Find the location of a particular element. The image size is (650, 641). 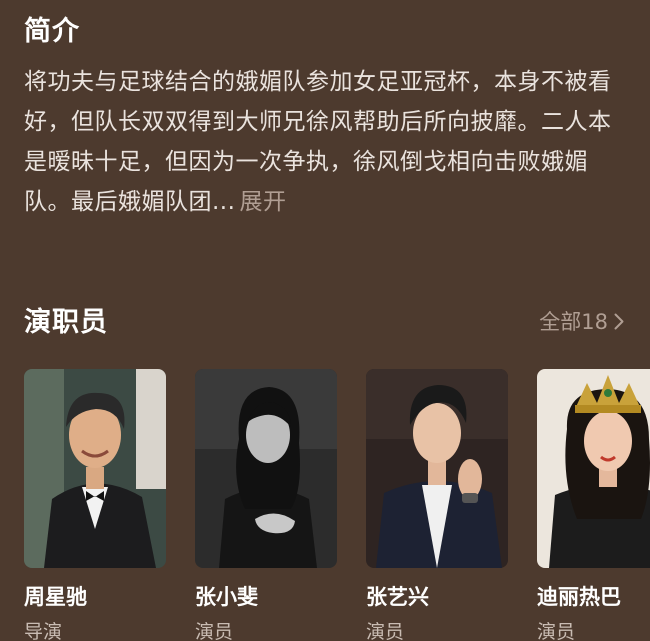

cast-name: 张小斐 is located at coordinates (226, 597).